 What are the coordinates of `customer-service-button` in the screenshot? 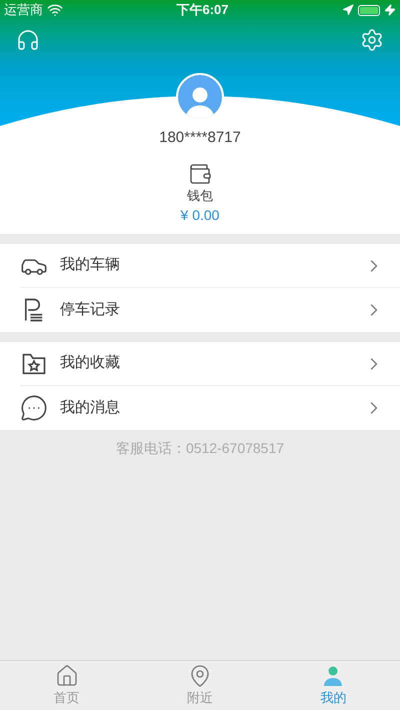 It's located at (28, 40).